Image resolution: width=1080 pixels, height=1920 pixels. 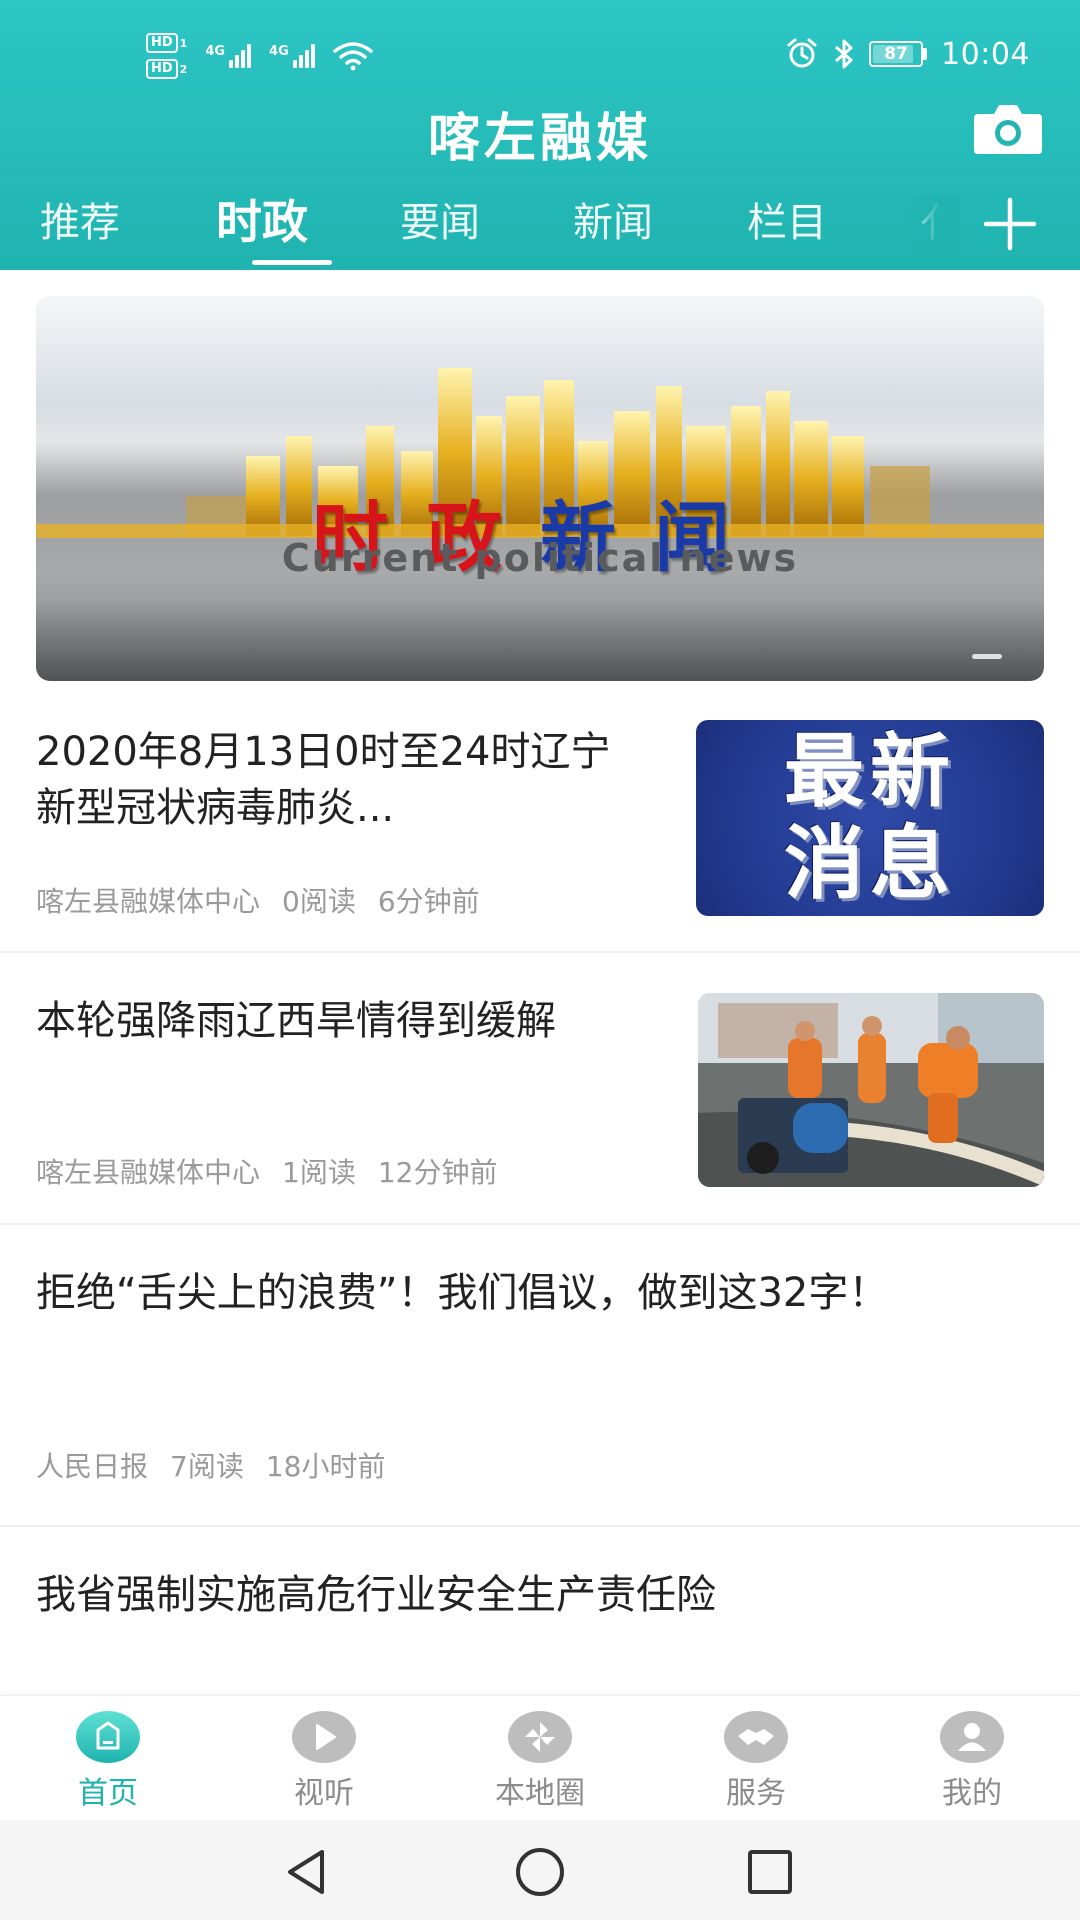 I want to click on app-title: 喀左融媒, so click(x=539, y=139).